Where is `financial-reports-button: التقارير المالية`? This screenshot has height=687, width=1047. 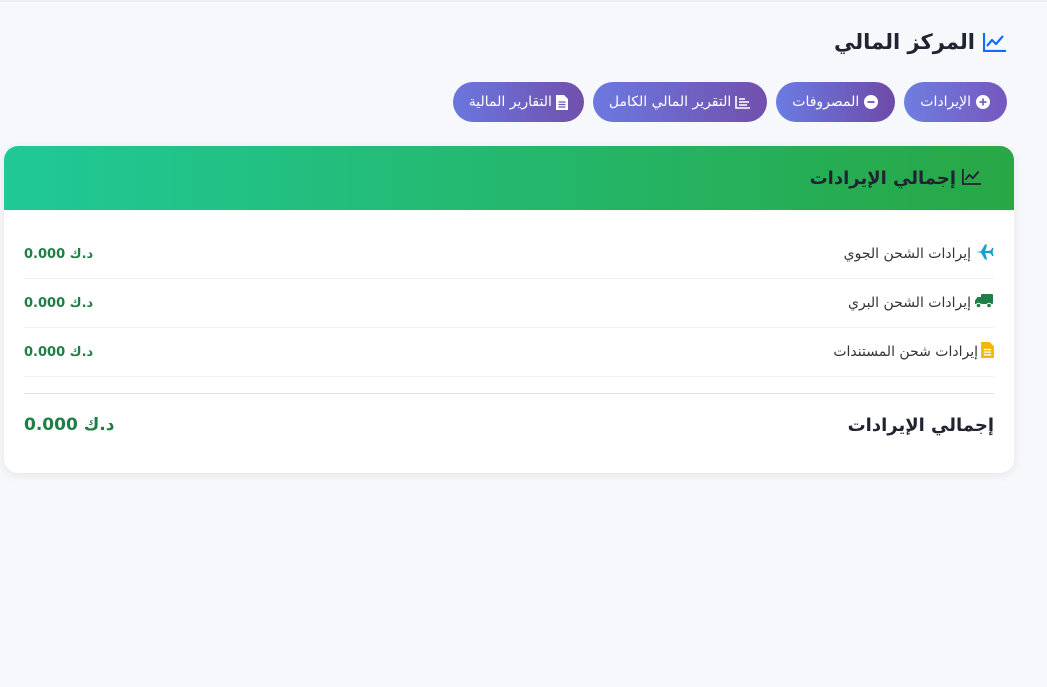 financial-reports-button: التقارير المالية is located at coordinates (518, 102).